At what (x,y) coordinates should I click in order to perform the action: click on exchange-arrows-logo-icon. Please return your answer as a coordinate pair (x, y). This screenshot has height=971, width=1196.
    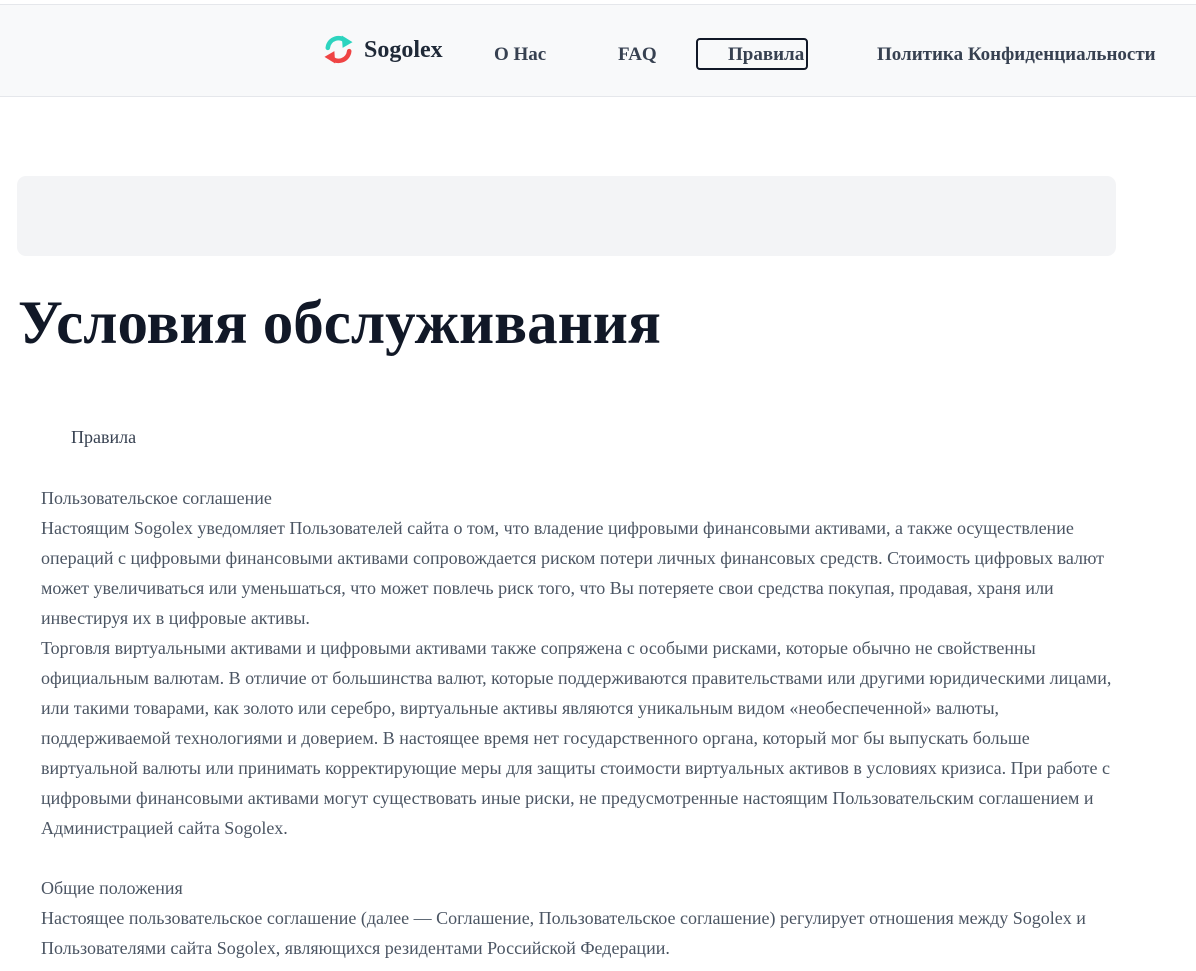
    Looking at the image, I should click on (338, 49).